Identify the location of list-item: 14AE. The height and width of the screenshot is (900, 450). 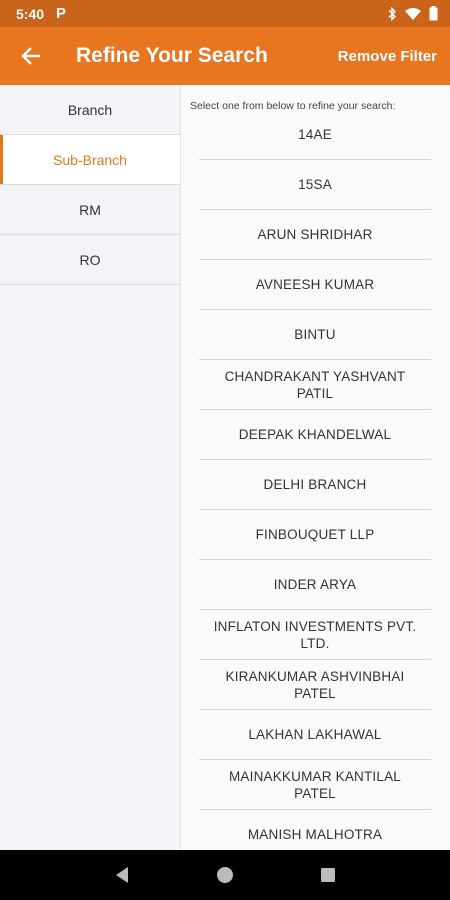
(315, 135).